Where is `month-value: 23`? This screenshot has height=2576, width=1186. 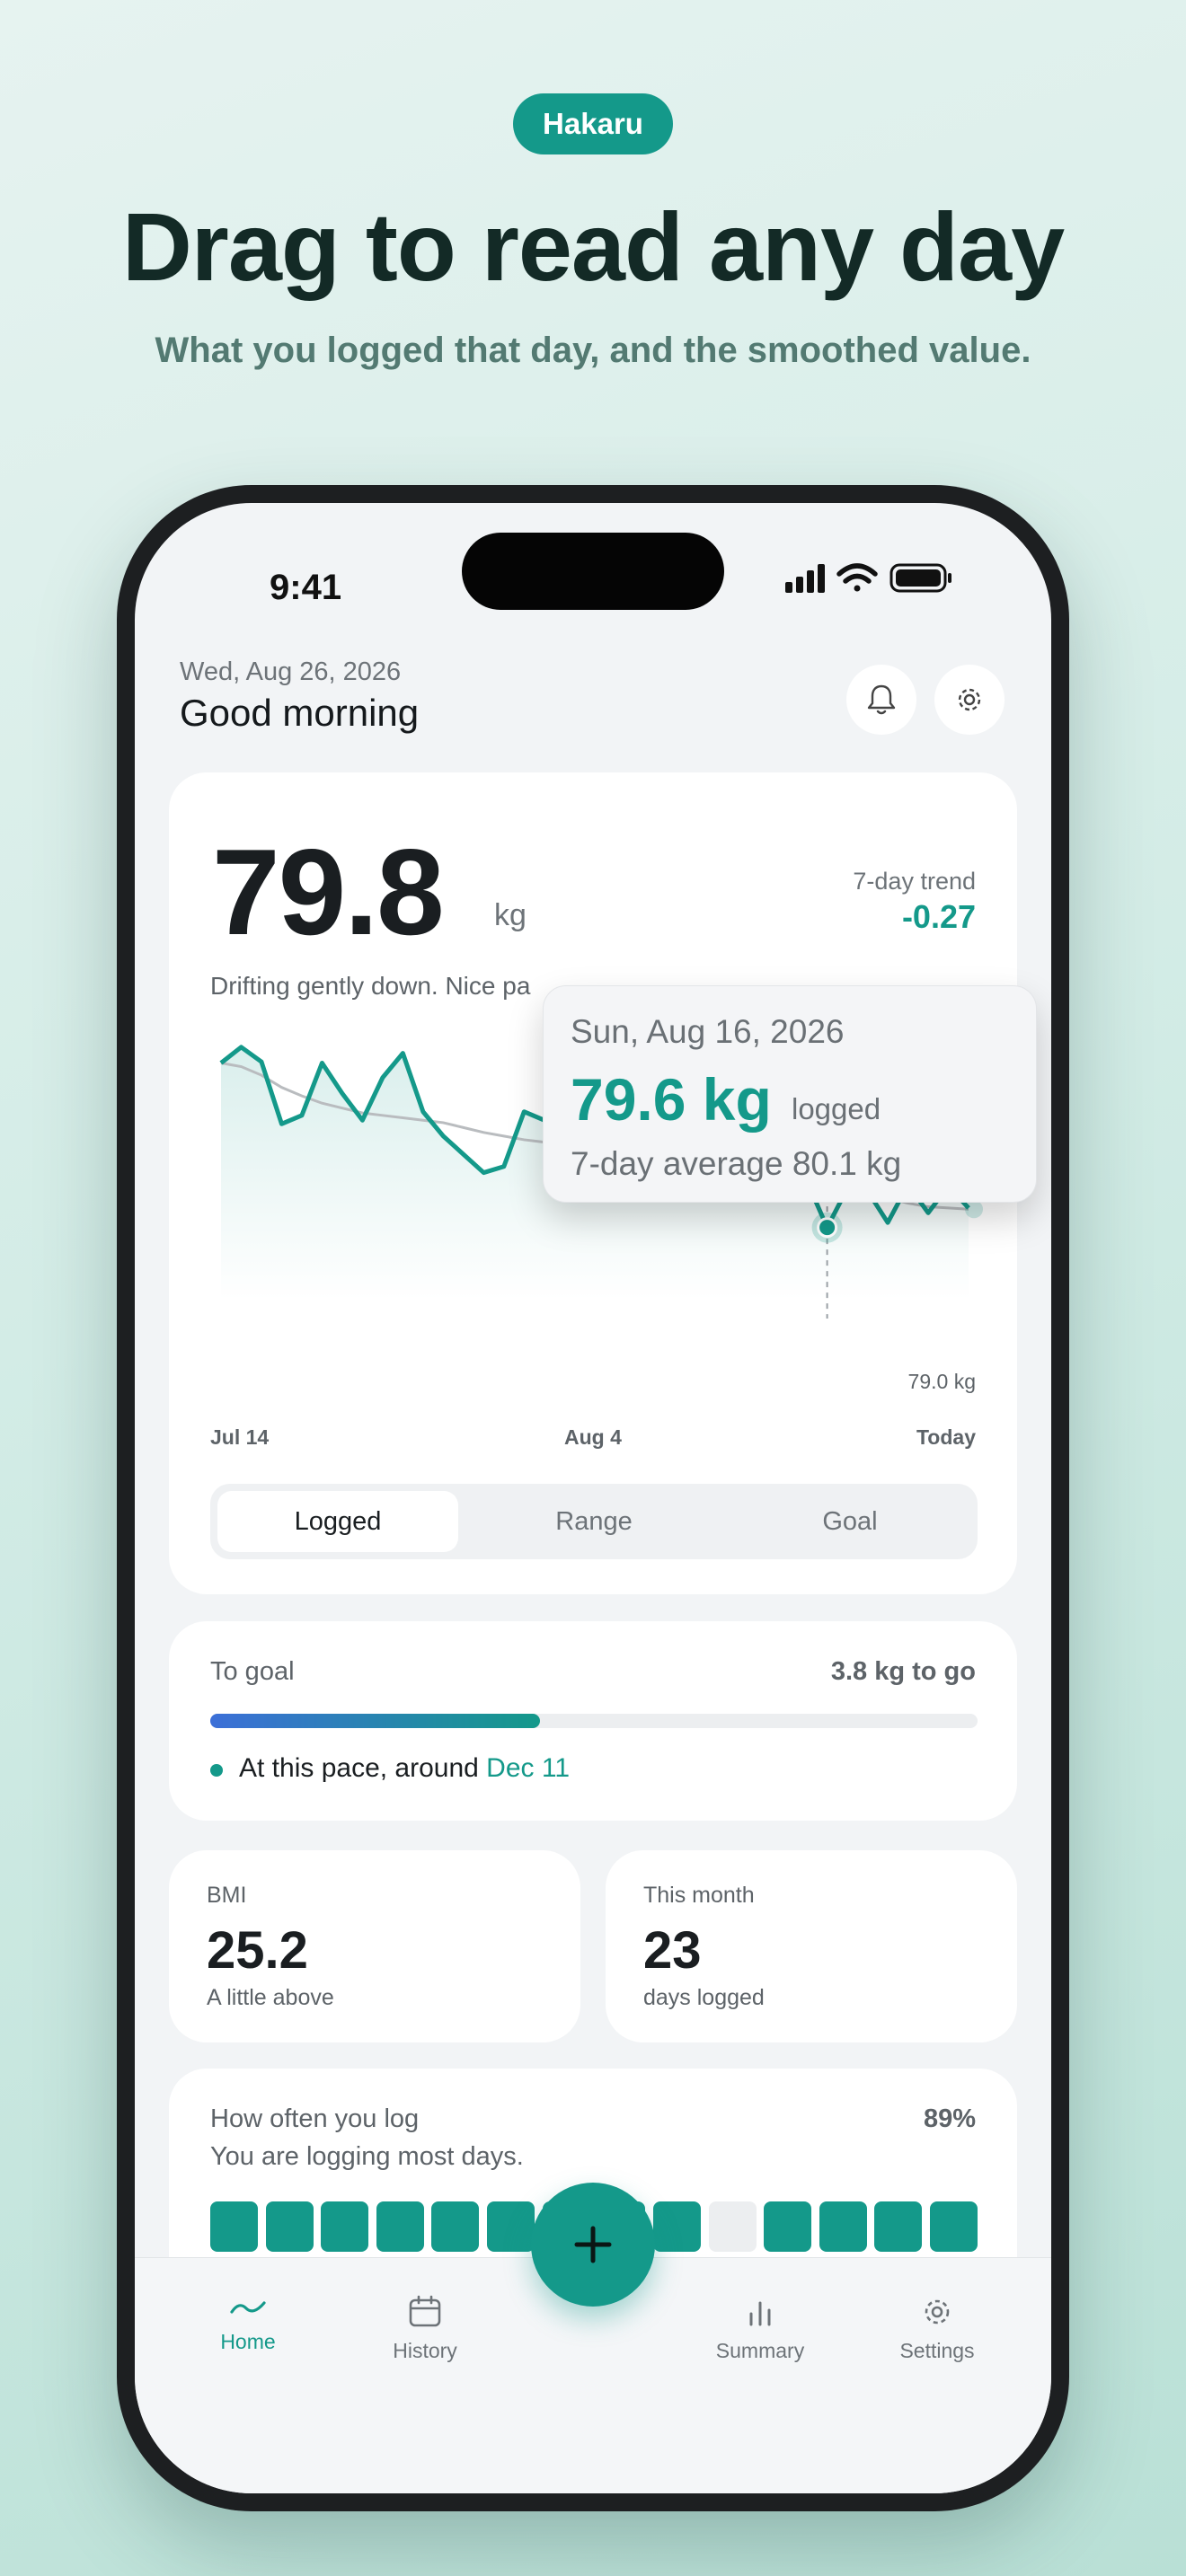 month-value: 23 is located at coordinates (672, 1950).